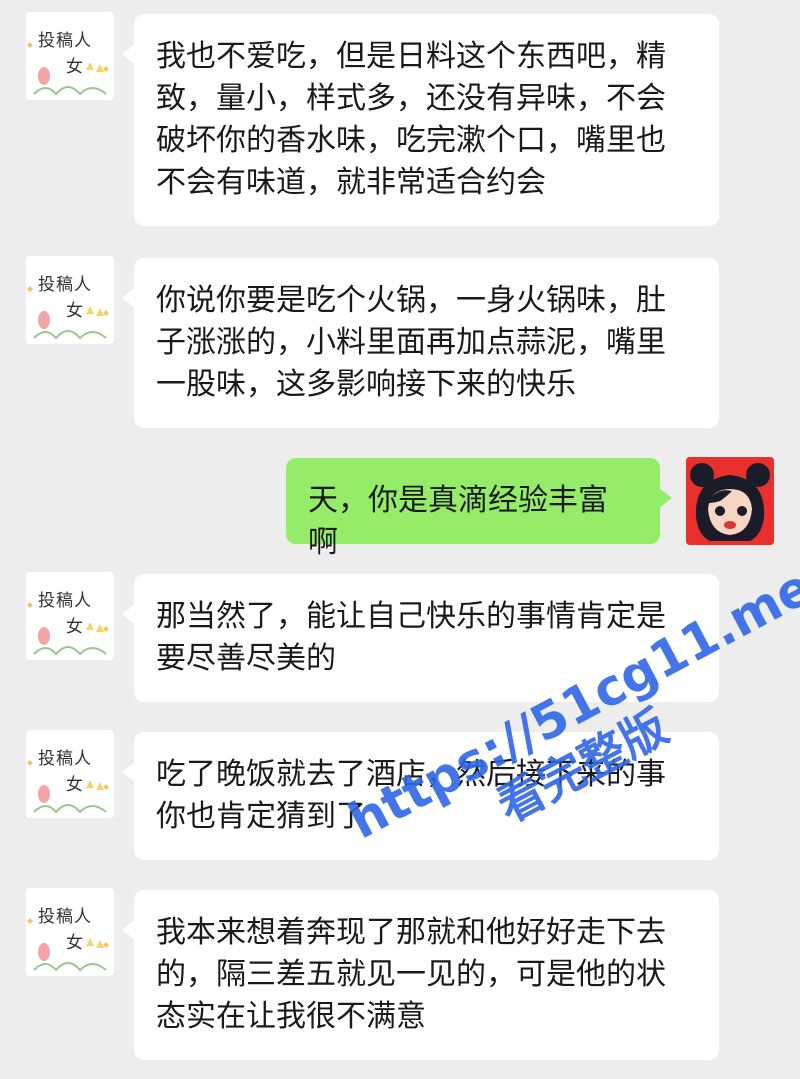 This screenshot has width=800, height=1079. I want to click on message-text: 那当然了，能让自己快乐的事情肯定是要尽善尽美的, so click(411, 637).